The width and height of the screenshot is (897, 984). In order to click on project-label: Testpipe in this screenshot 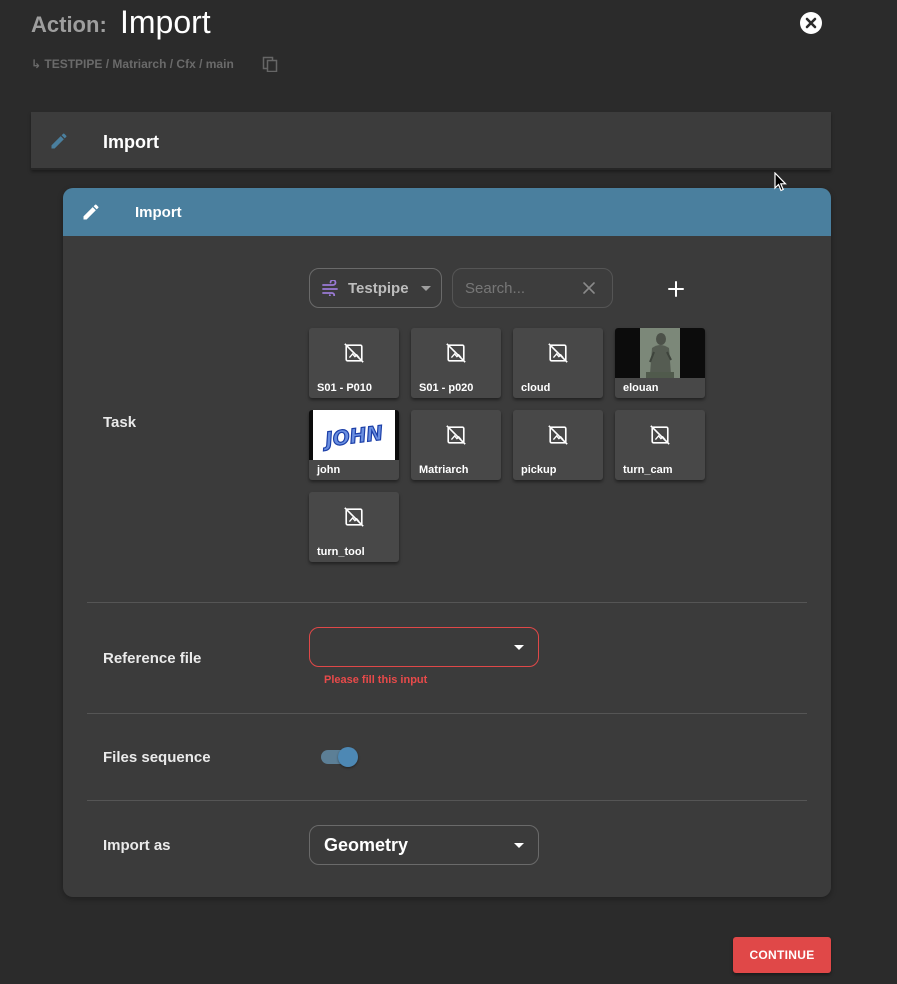, I will do `click(378, 288)`.